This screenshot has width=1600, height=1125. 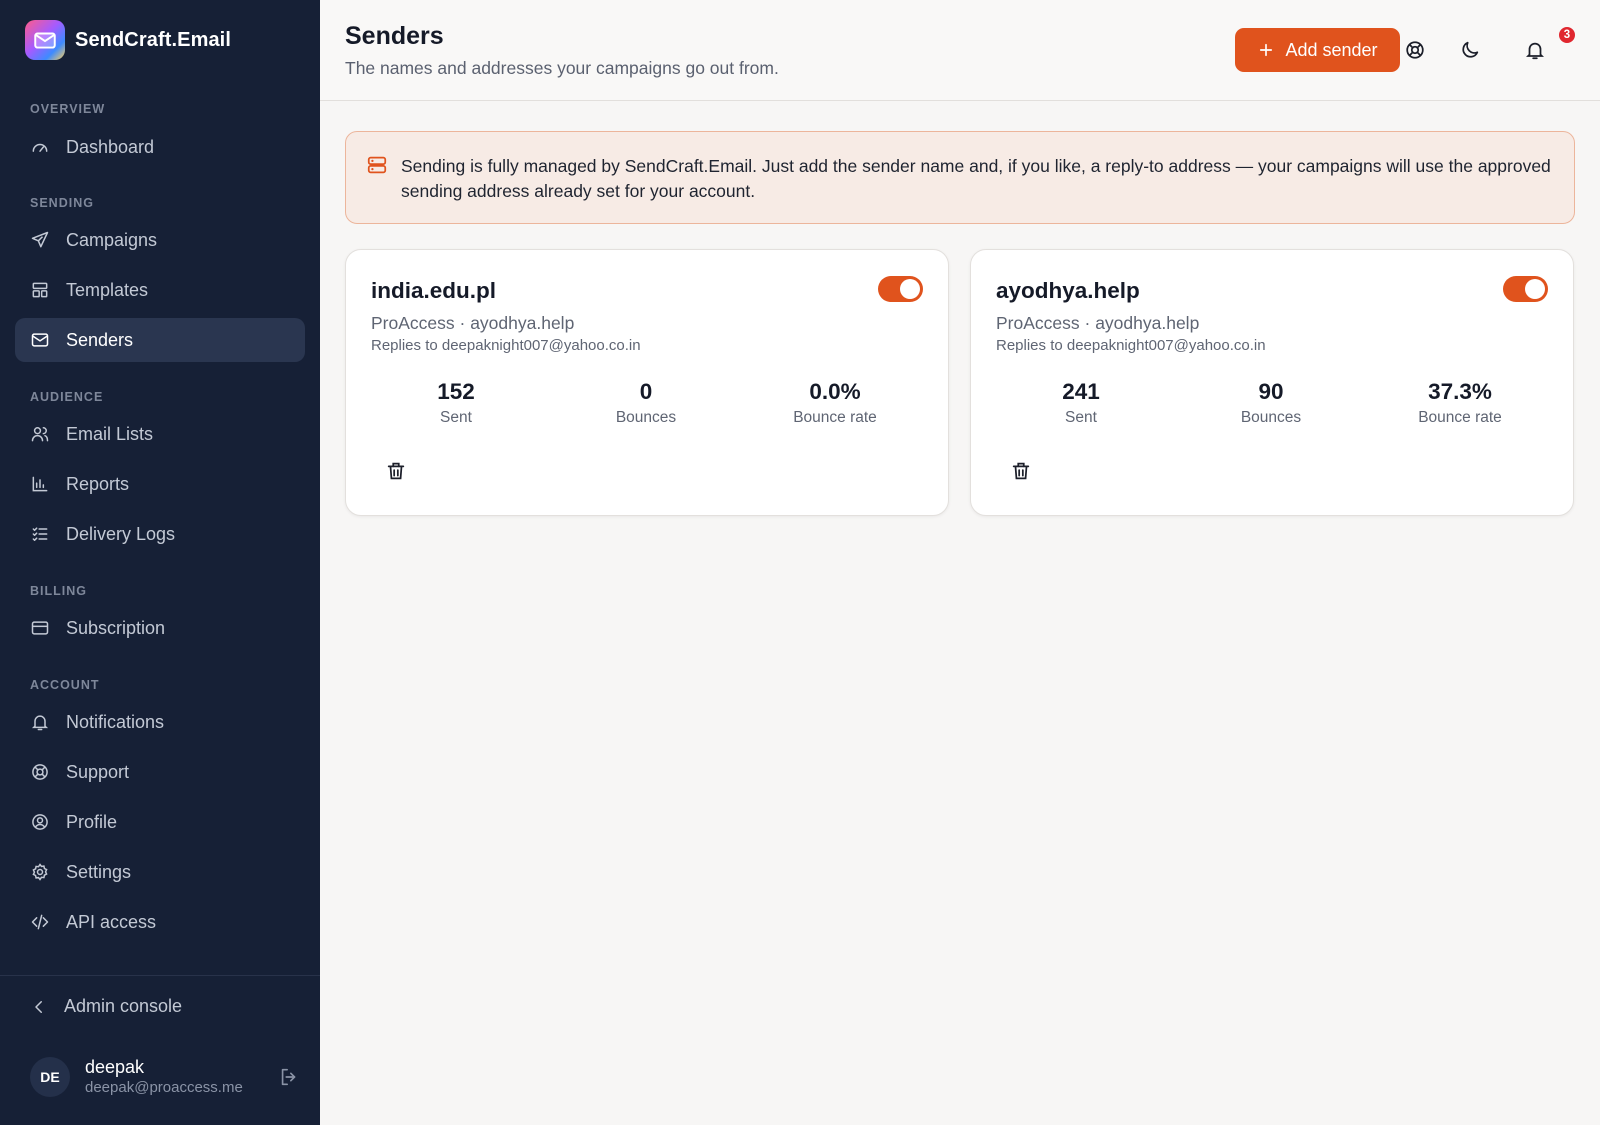 What do you see at coordinates (835, 391) in the screenshot?
I see `stat-value: 0.0%` at bounding box center [835, 391].